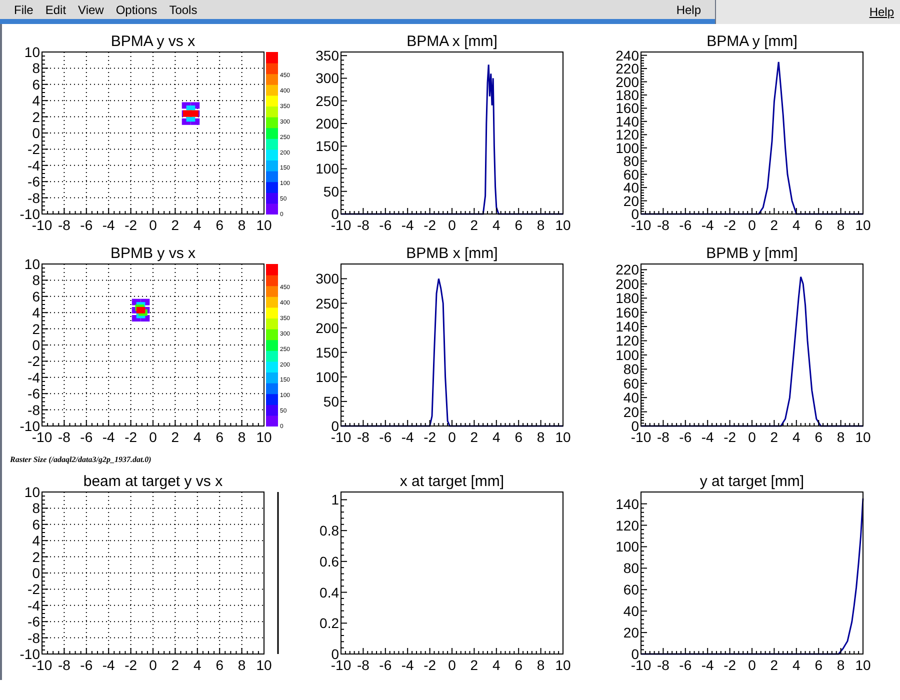 Image resolution: width=900 pixels, height=700 pixels. What do you see at coordinates (627, 312) in the screenshot?
I see `tick-label: 160` at bounding box center [627, 312].